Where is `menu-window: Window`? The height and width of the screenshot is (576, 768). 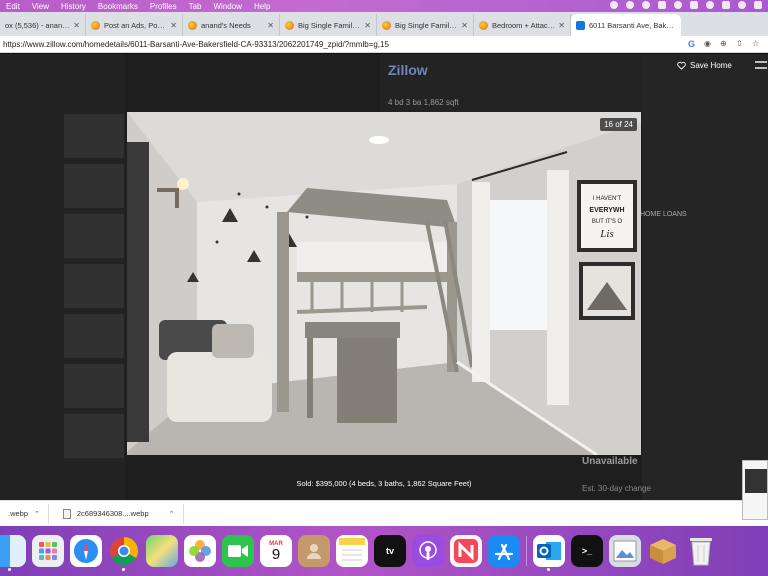
menu-window: Window is located at coordinates (228, 6).